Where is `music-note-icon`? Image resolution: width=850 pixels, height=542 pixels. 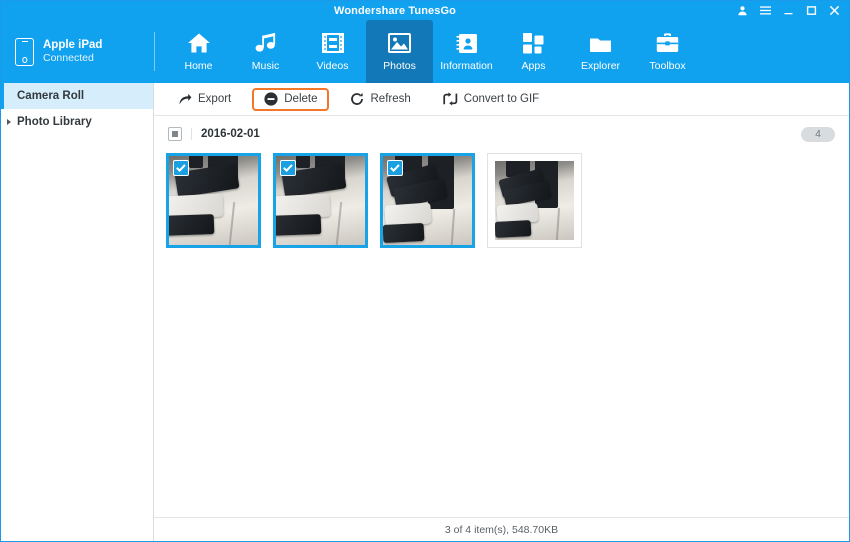
music-note-icon is located at coordinates (266, 43).